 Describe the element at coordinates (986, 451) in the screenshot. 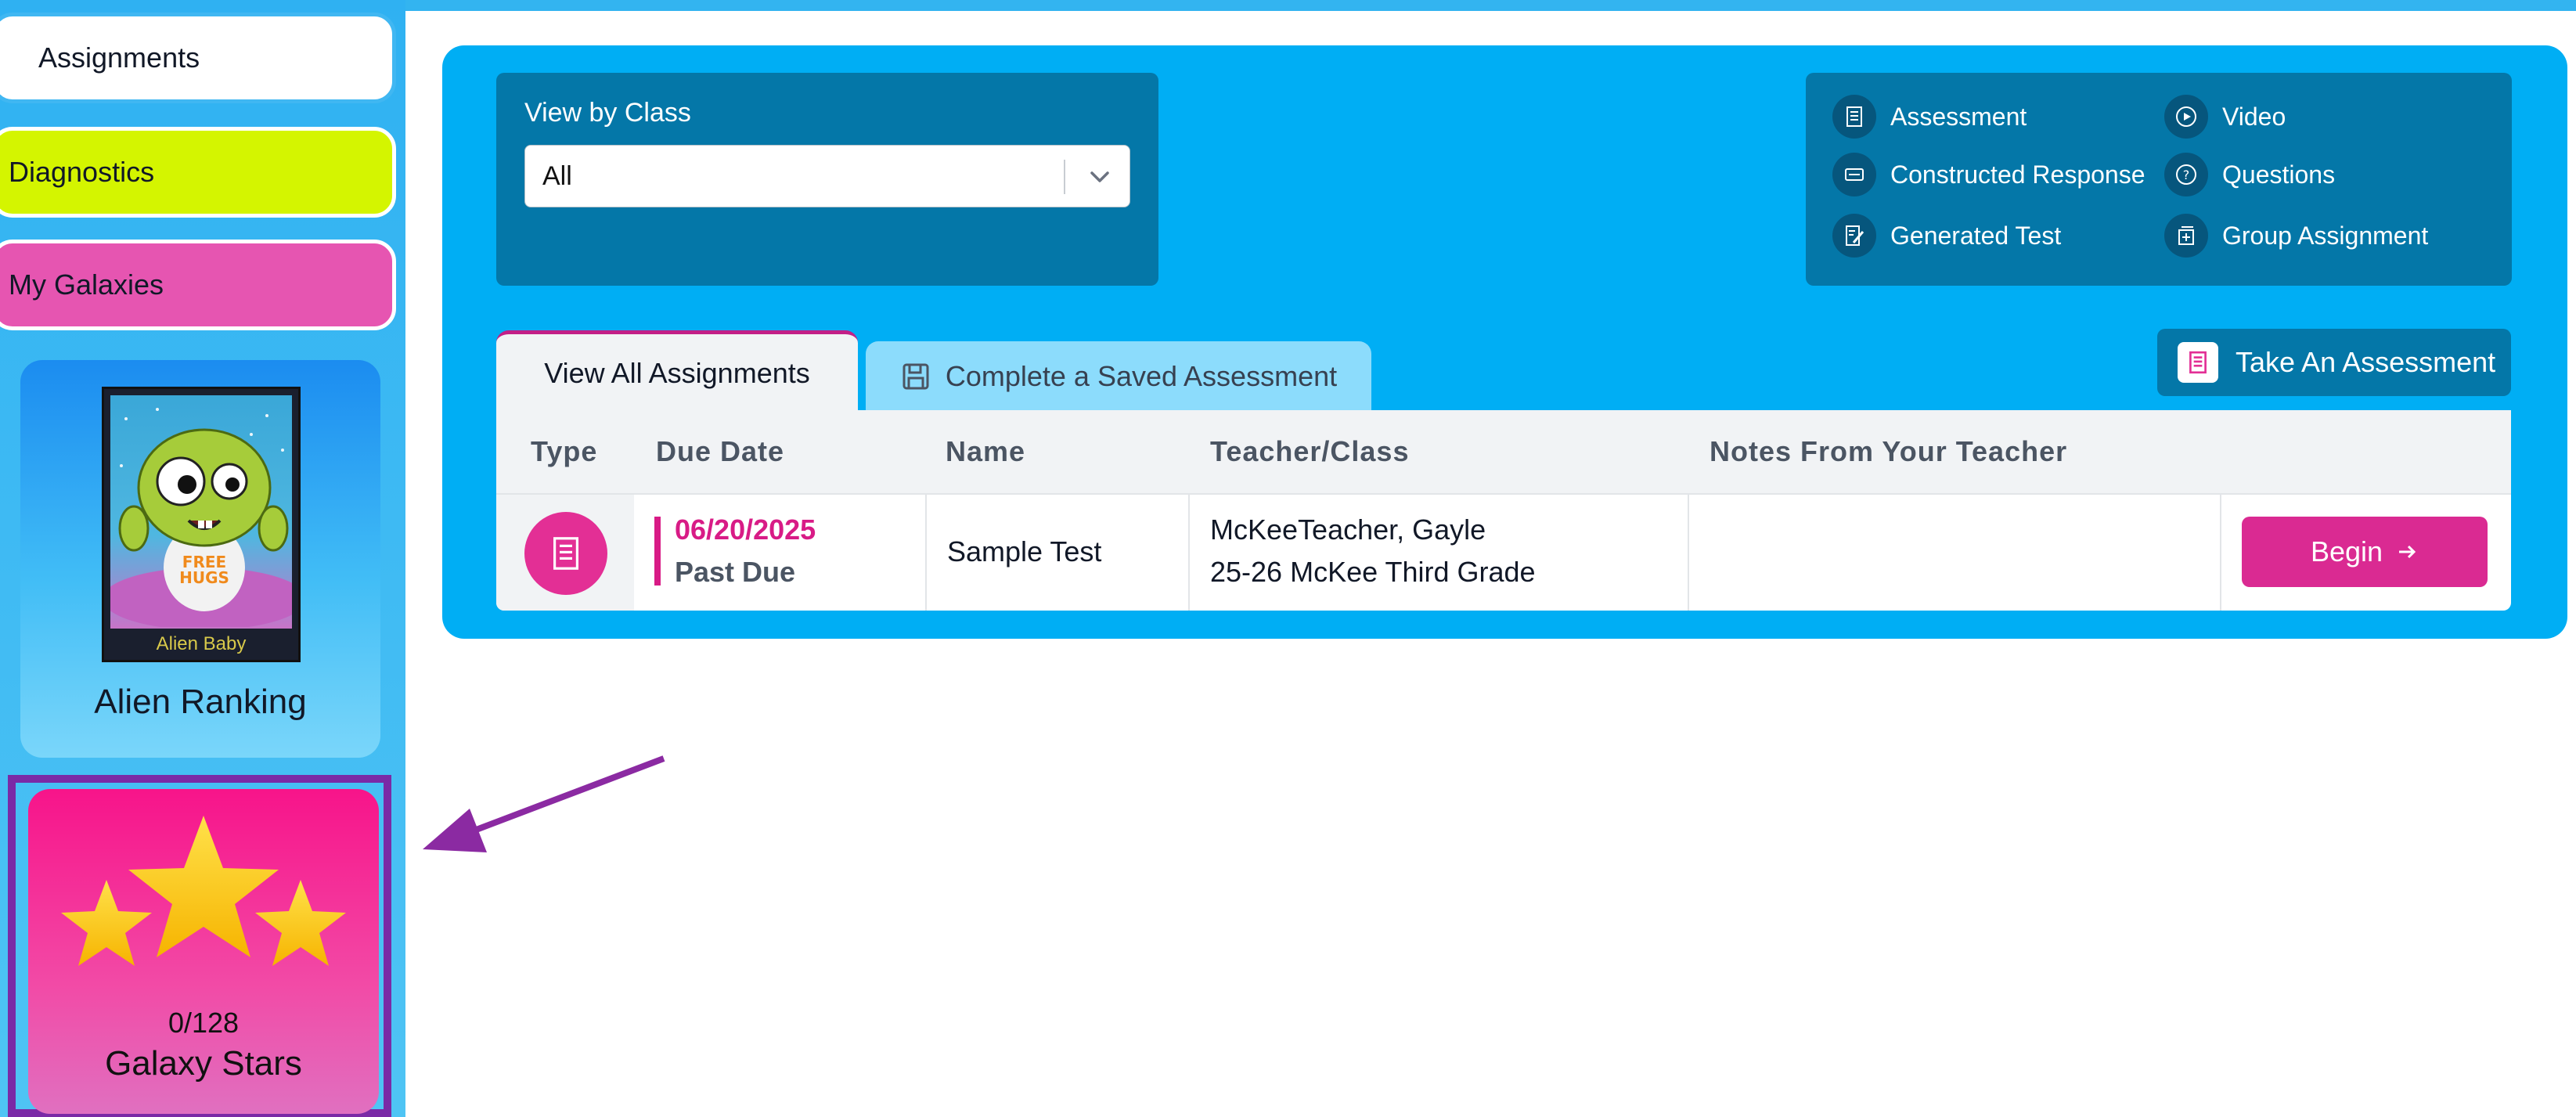

I see `header-name: Name` at that location.